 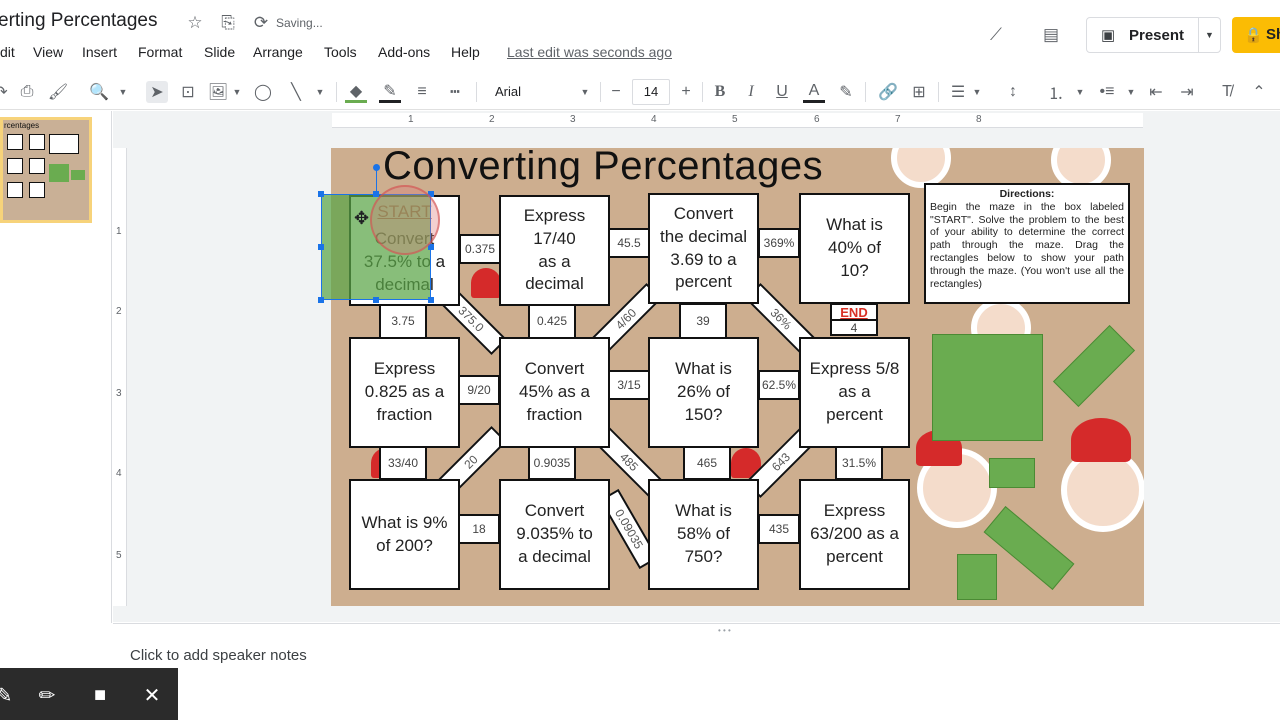 What do you see at coordinates (9, 695) in the screenshot?
I see `pen-tool-icon: ✎` at bounding box center [9, 695].